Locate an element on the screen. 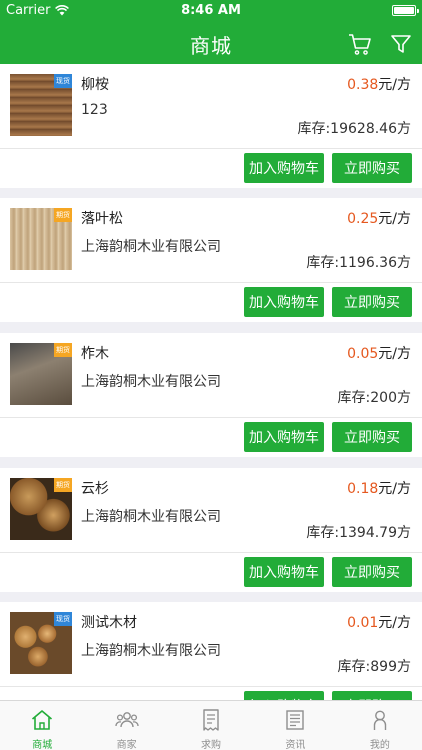  tab-profile: 我的 is located at coordinates (380, 725).